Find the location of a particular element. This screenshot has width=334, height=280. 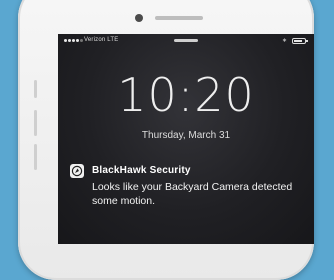

lock-screen-time: 10:20 is located at coordinates (186, 95).